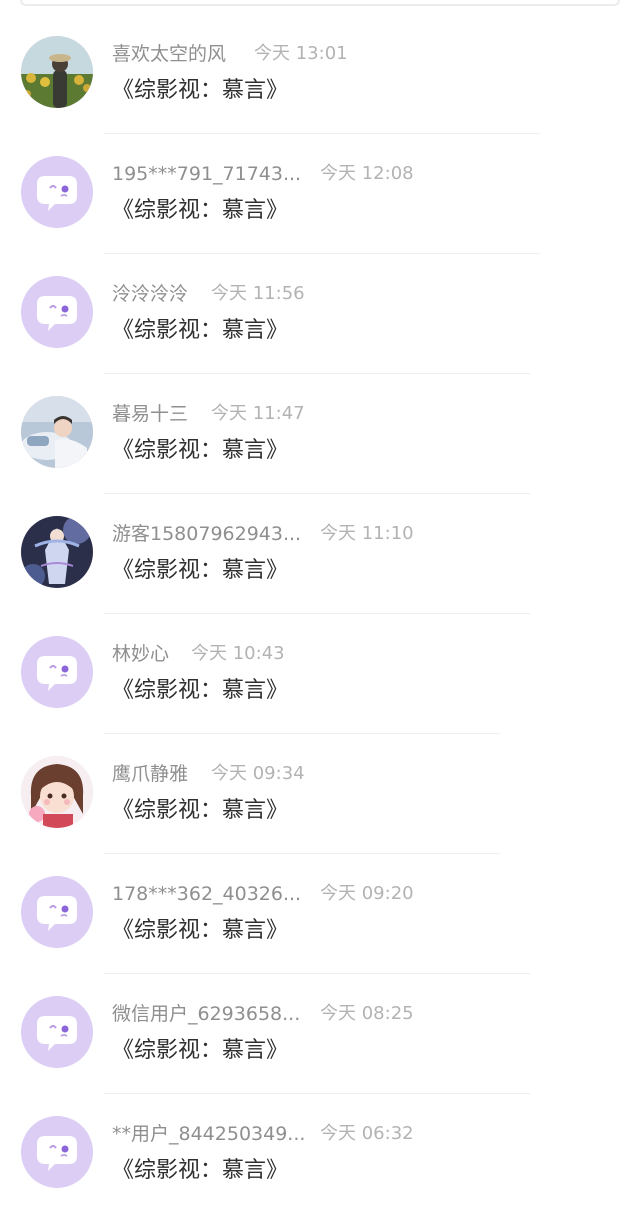  Describe the element at coordinates (320, 1146) in the screenshot. I see `message-row: **用户_844250349... 今天 06:32 《综影视：慕言》` at that location.